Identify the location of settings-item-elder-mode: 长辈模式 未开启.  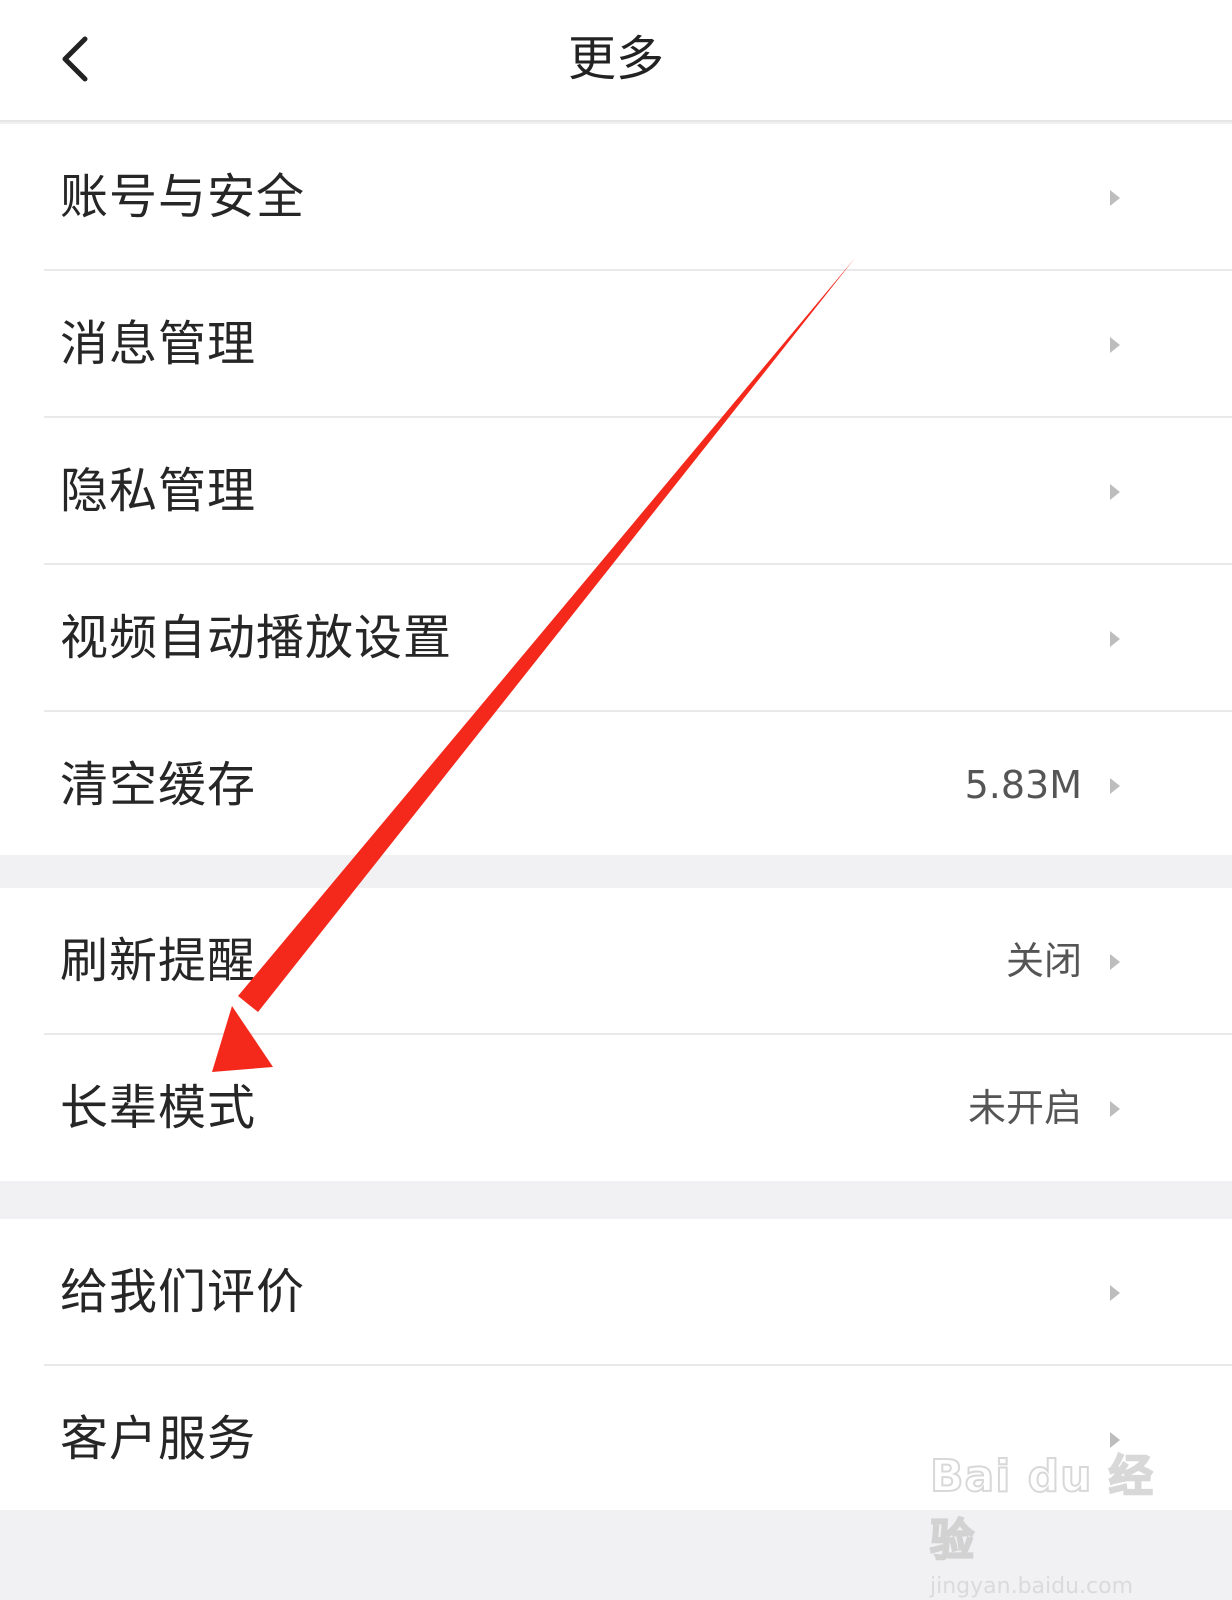
(638, 1108).